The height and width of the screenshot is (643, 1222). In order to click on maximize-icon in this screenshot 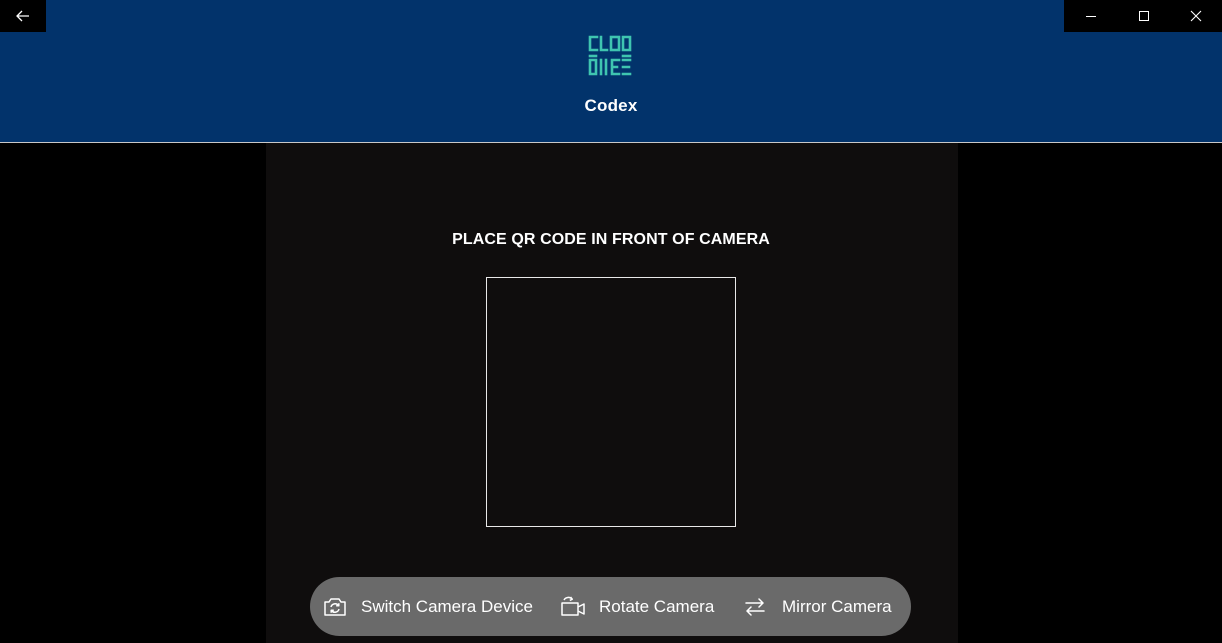, I will do `click(1143, 16)`.